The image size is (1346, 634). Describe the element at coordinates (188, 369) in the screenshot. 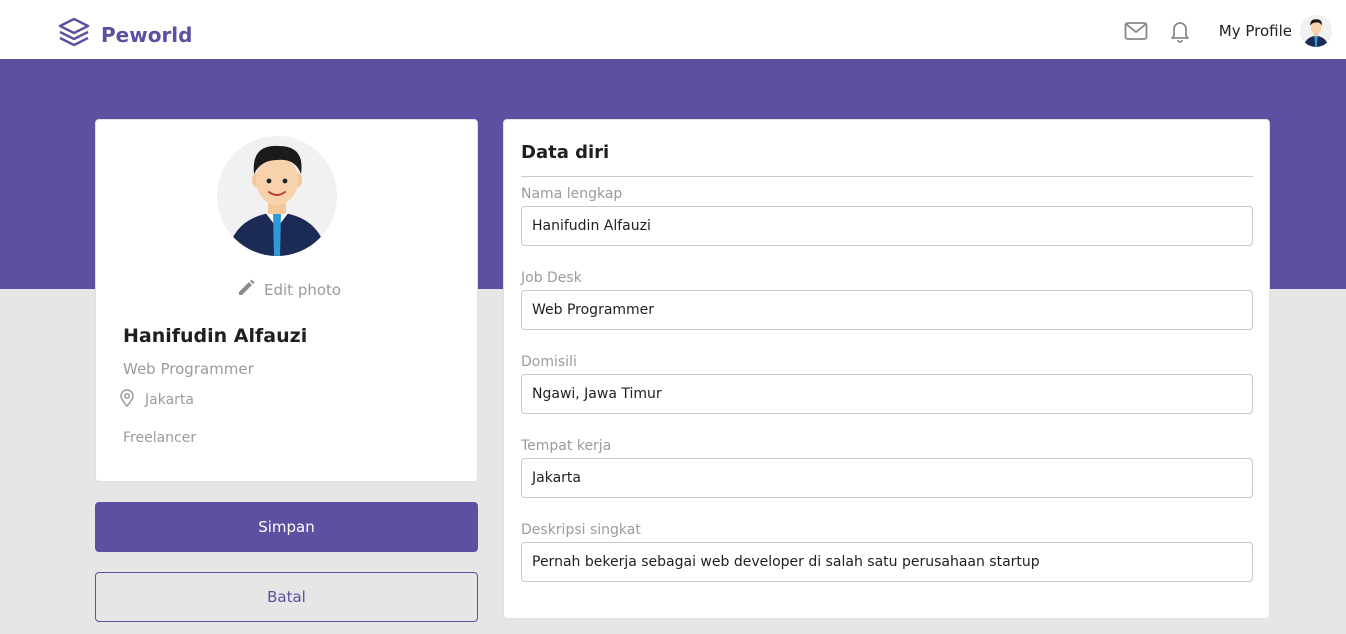

I see `profile-job: Web Programmer` at that location.